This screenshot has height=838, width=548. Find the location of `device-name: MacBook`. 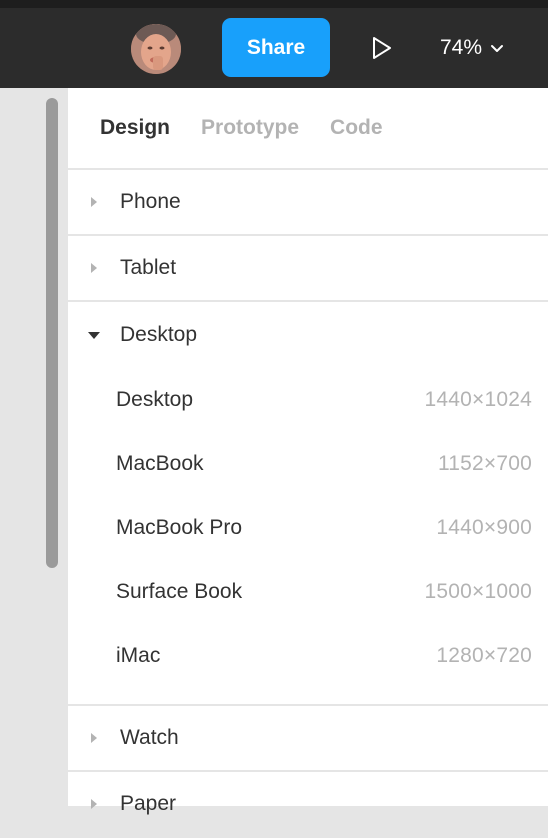

device-name: MacBook is located at coordinates (160, 463).